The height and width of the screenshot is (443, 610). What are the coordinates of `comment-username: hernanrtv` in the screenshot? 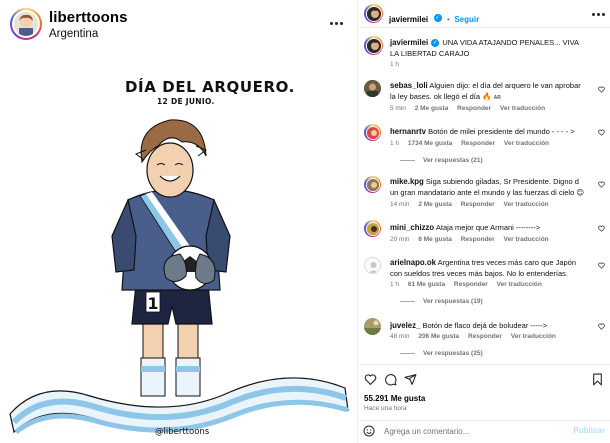 It's located at (408, 131).